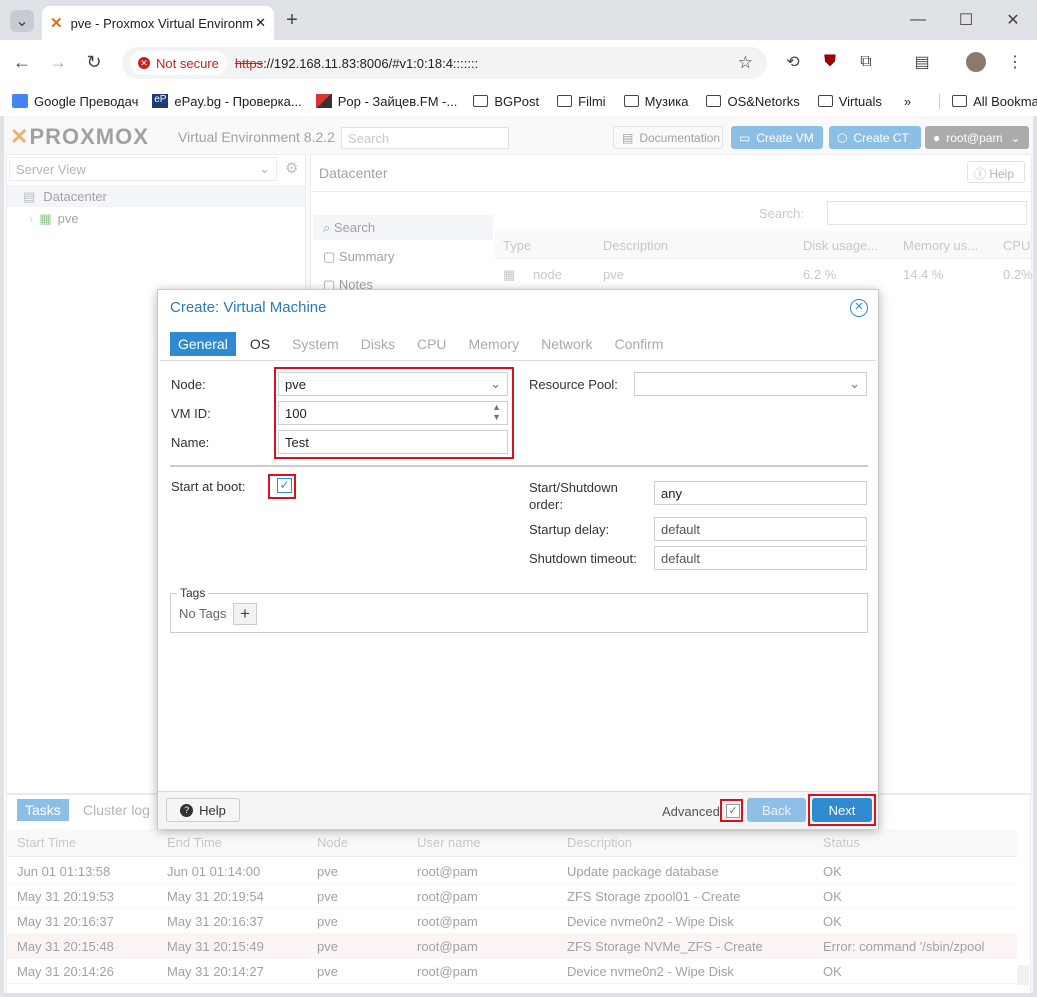  I want to click on reading-list-icon: ▤, so click(922, 62).